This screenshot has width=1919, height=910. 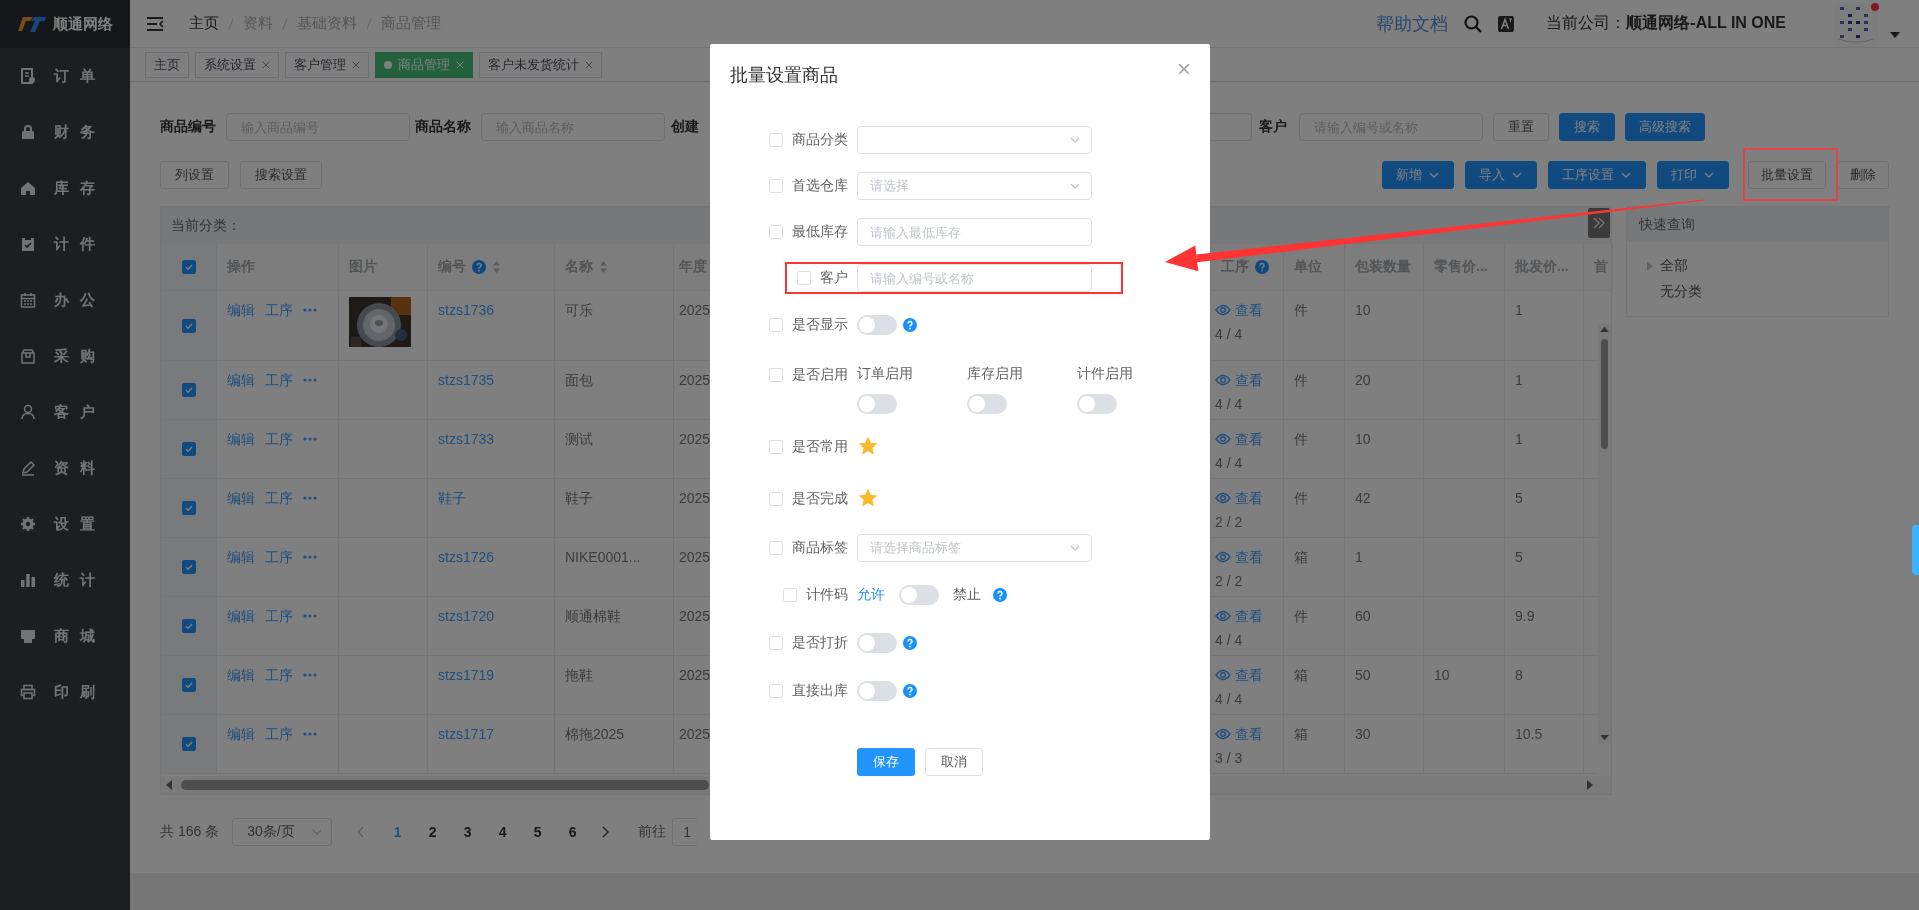 I want to click on tree-item: 无分类, so click(x=1767, y=292).